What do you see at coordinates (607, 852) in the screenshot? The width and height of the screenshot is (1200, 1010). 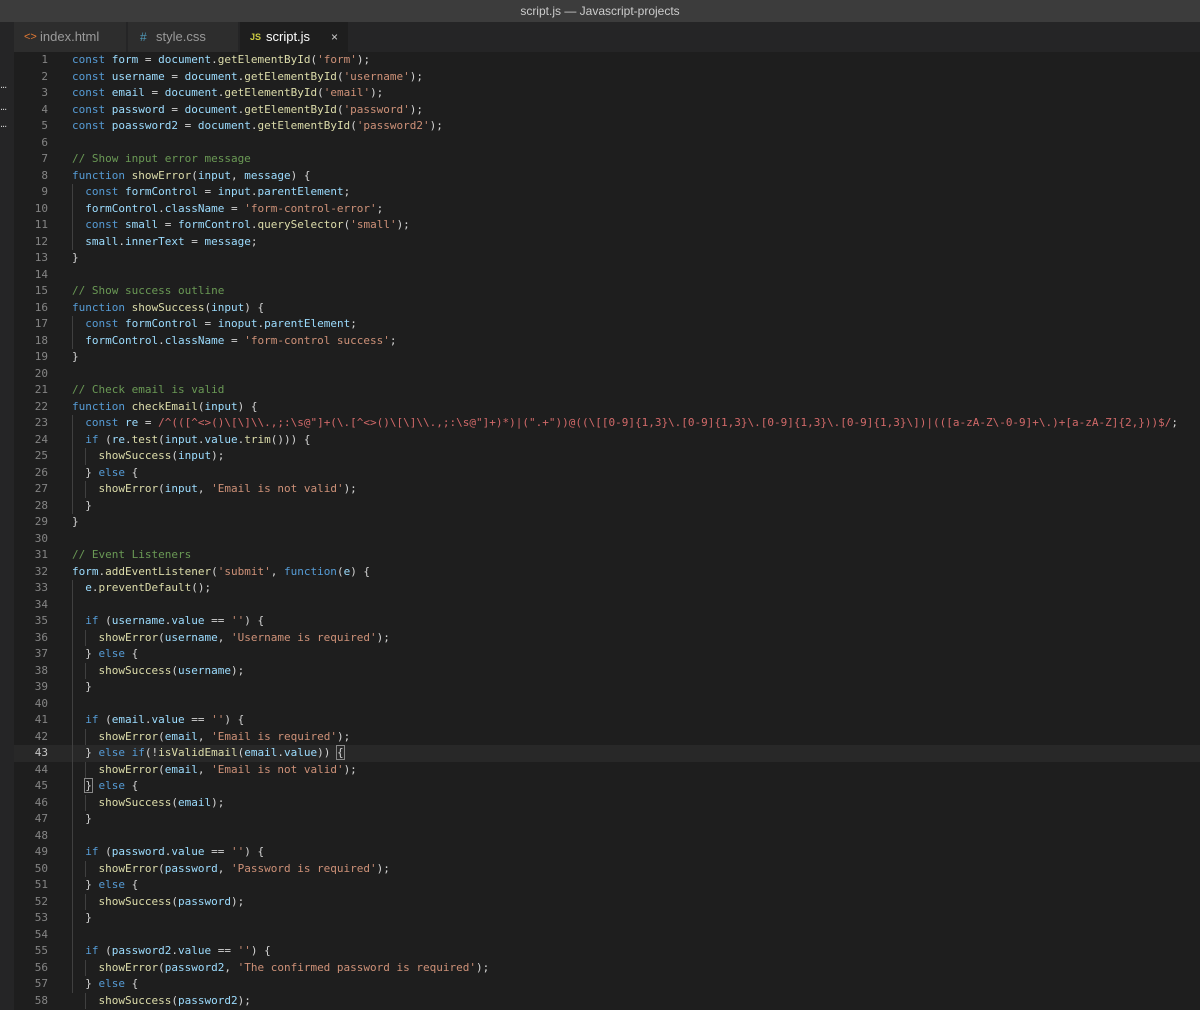 I see `code-line: 49 if (password.value == '') {` at bounding box center [607, 852].